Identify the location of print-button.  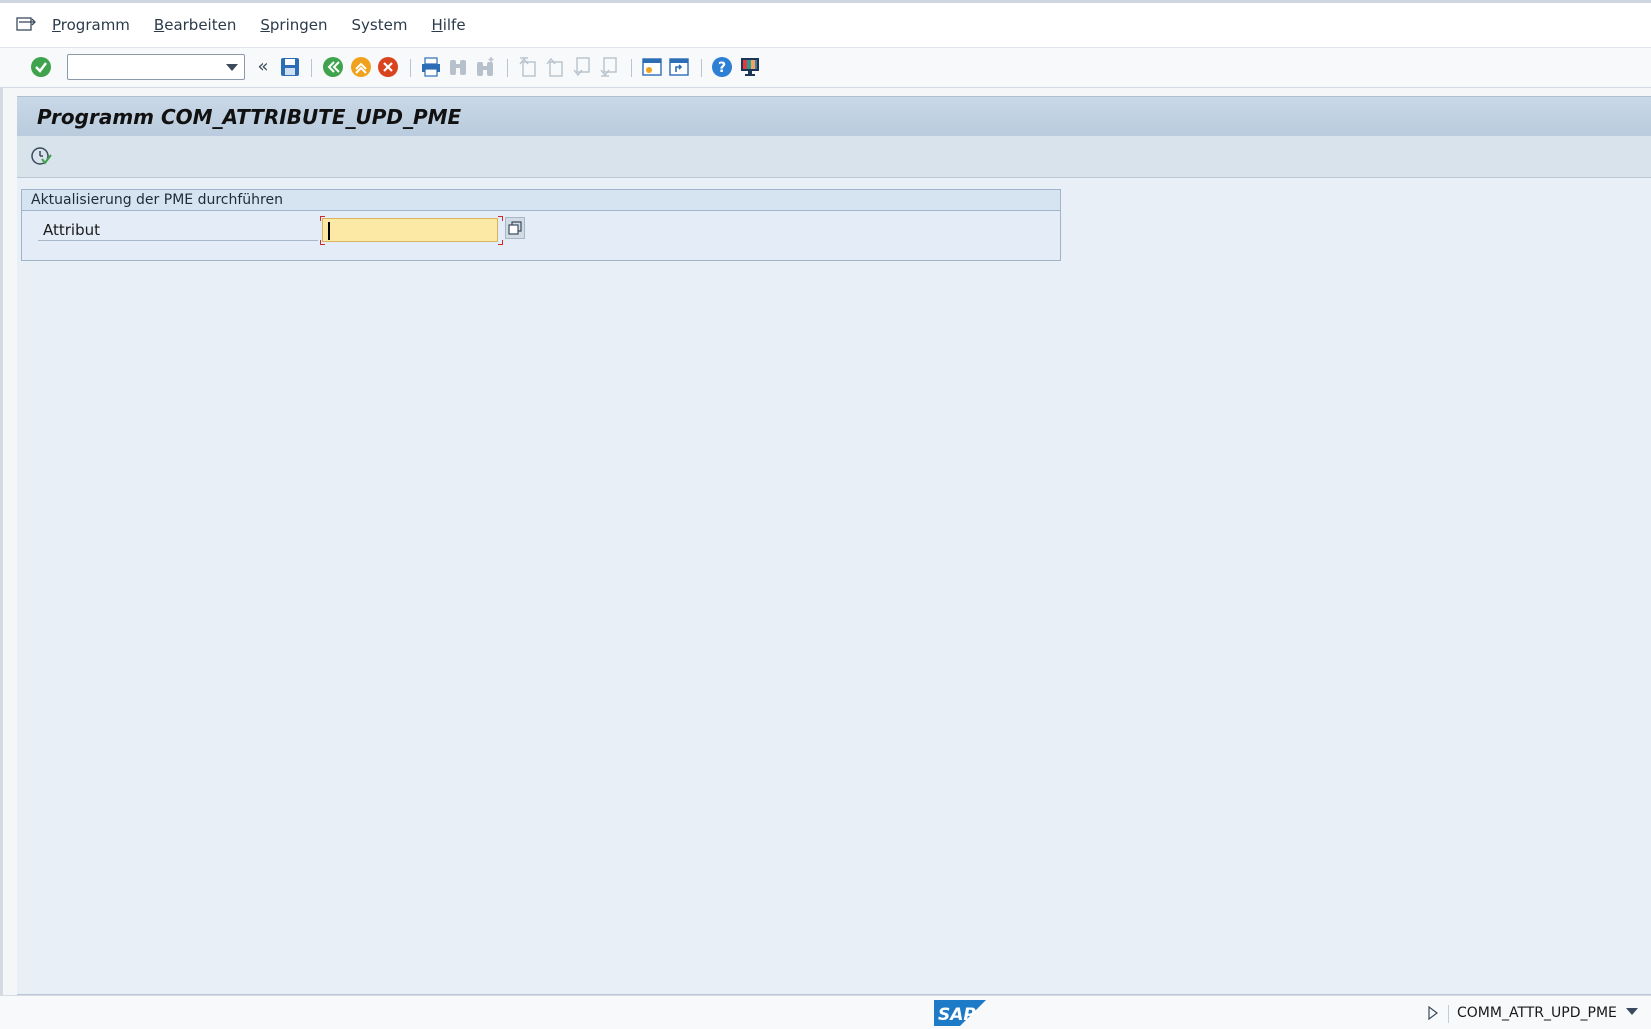
(431, 67).